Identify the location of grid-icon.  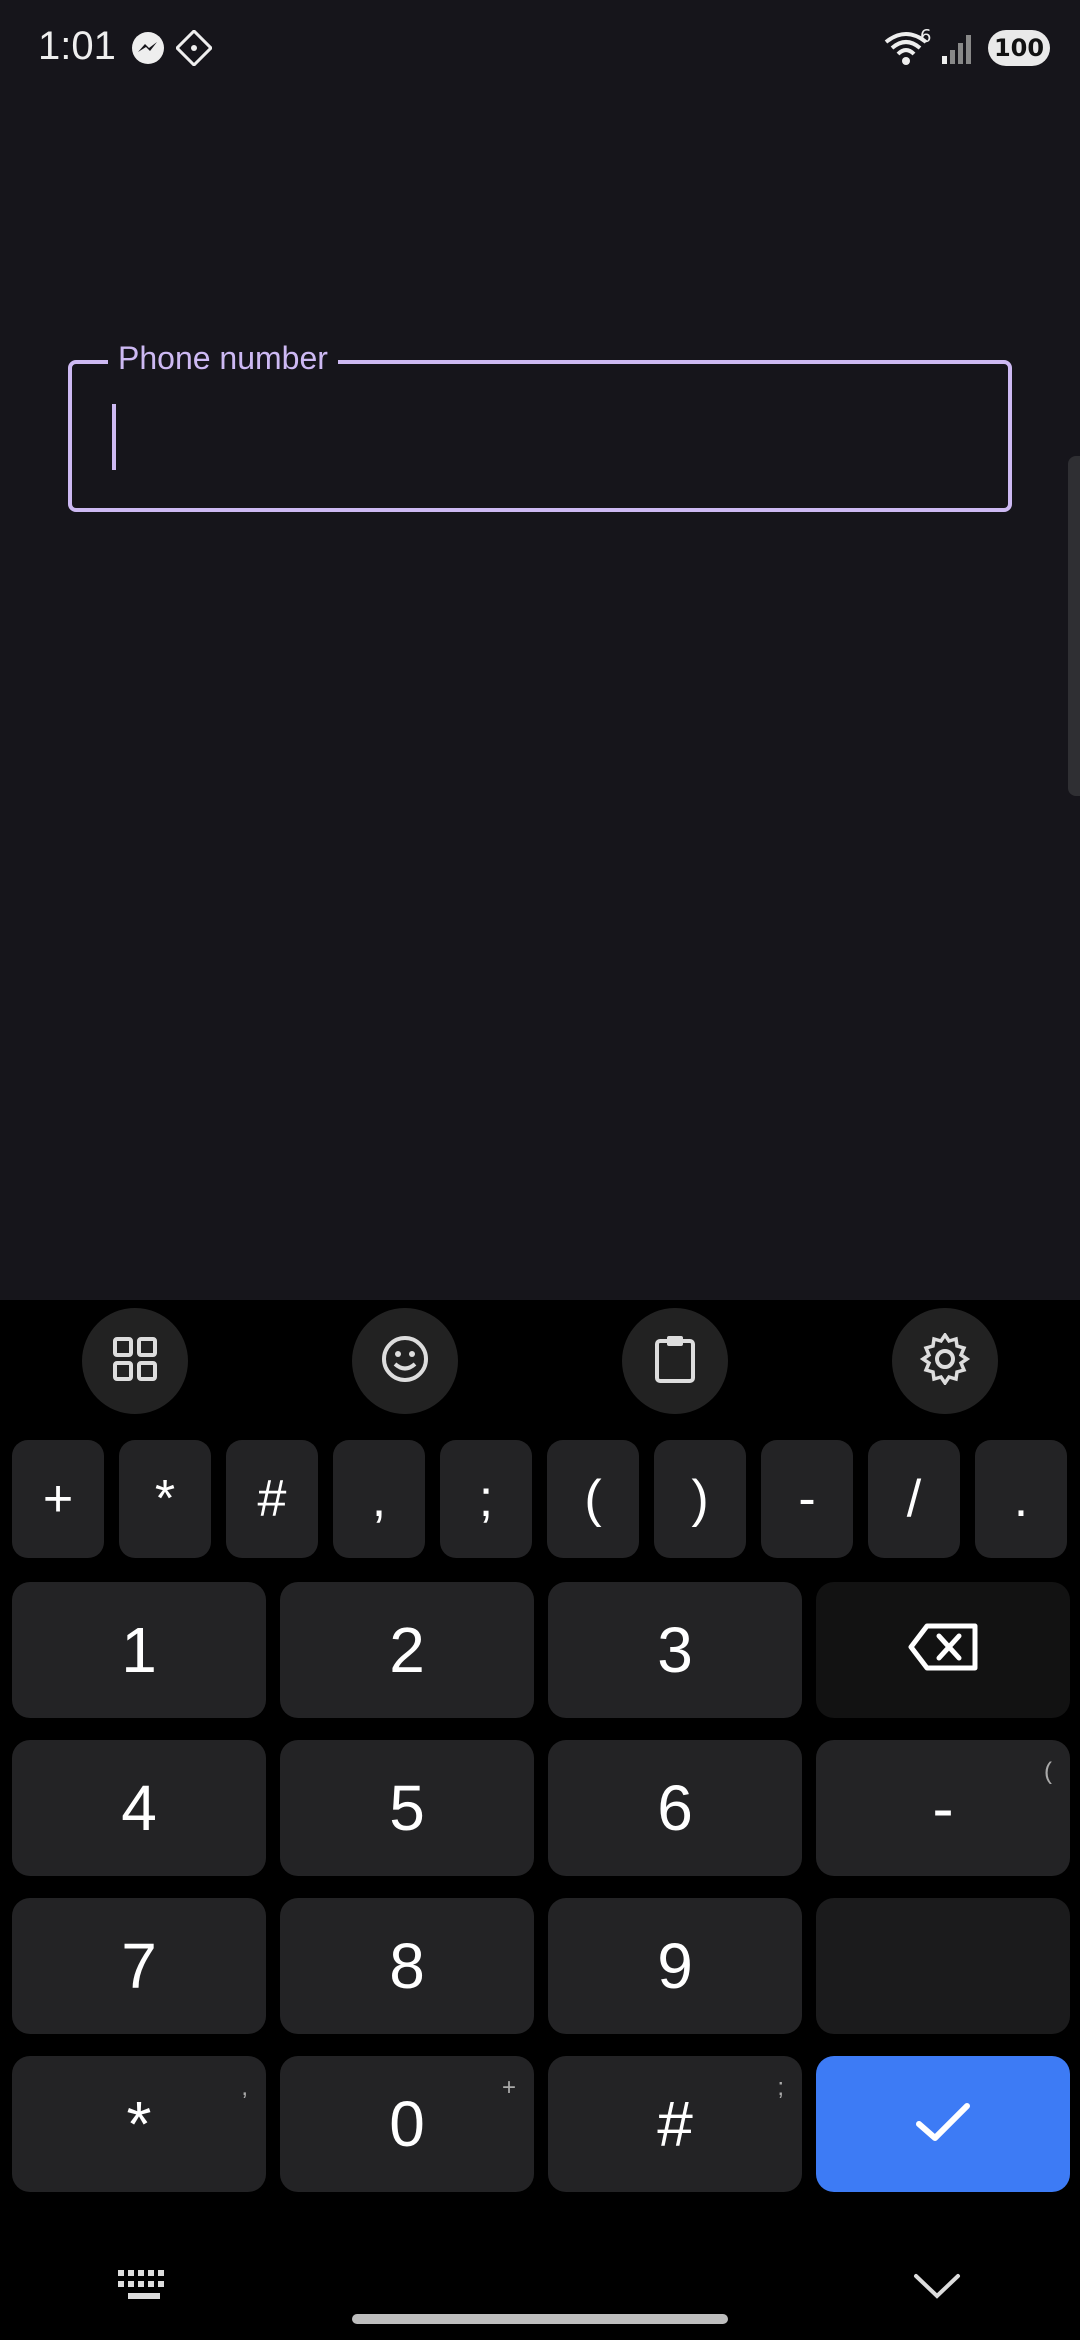
(135, 1361).